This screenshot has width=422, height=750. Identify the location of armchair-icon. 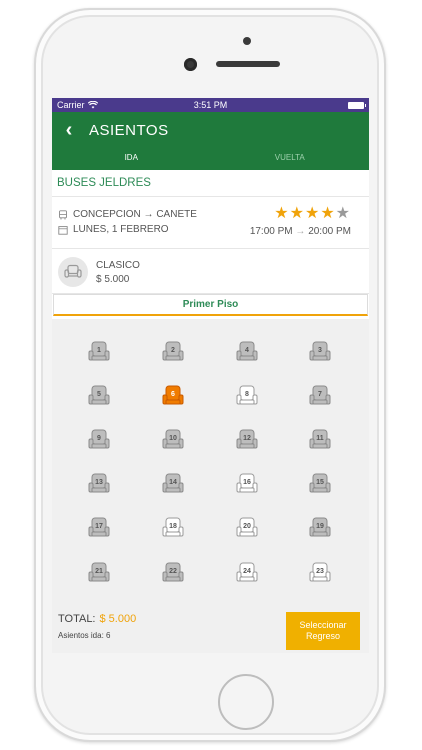
(73, 272).